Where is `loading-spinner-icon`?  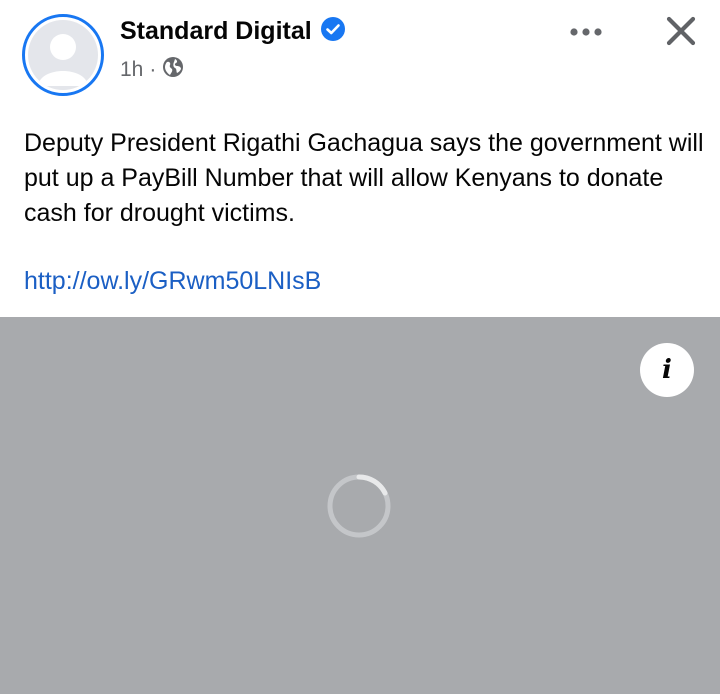
loading-spinner-icon is located at coordinates (359, 506).